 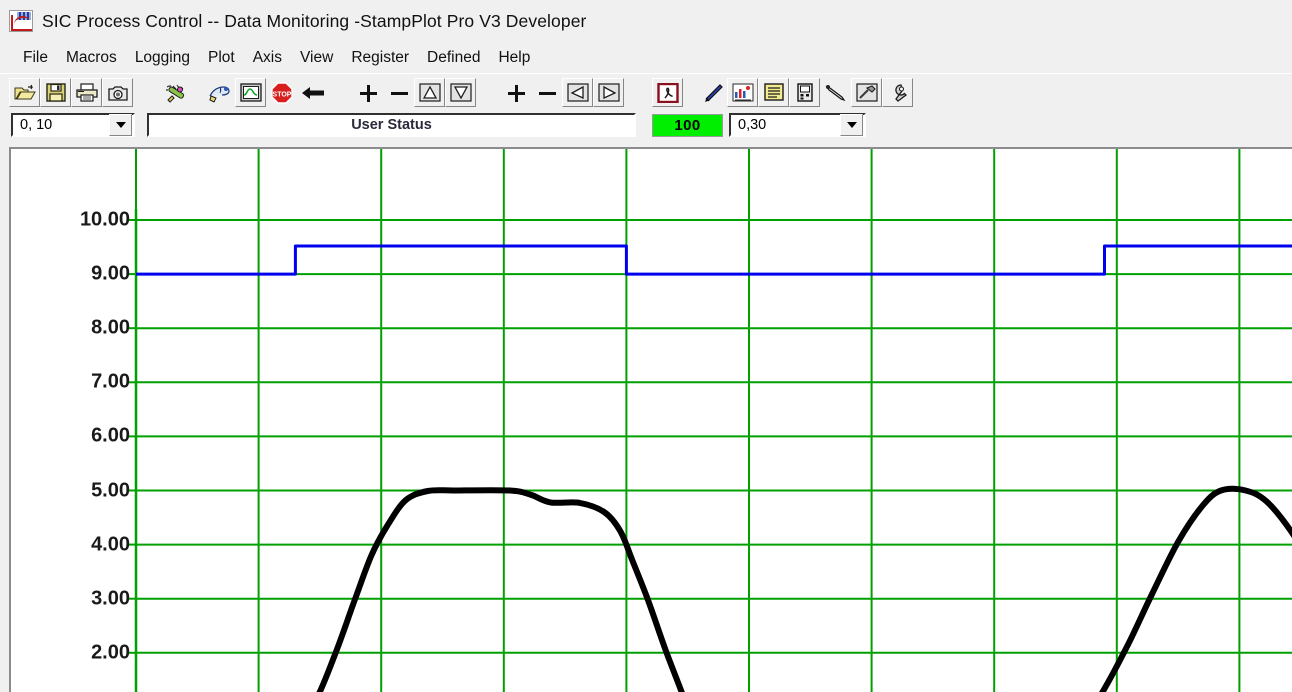 I want to click on notepad-icon, so click(x=773, y=92).